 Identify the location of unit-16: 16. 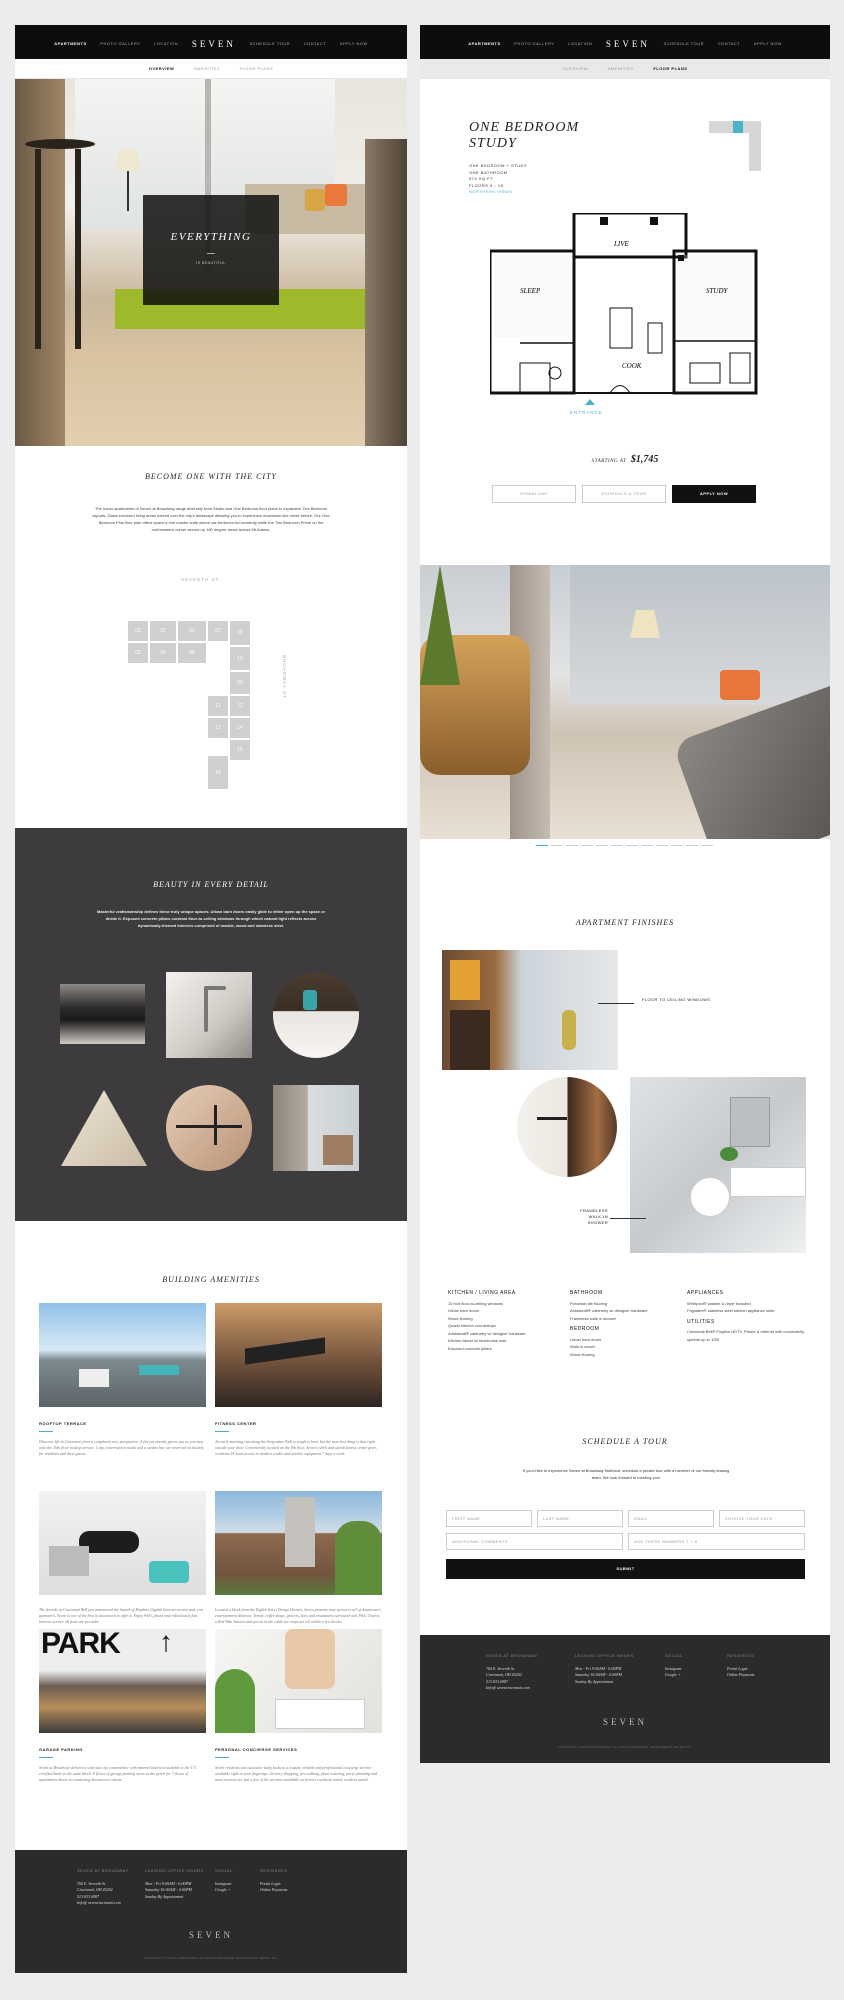
(218, 772).